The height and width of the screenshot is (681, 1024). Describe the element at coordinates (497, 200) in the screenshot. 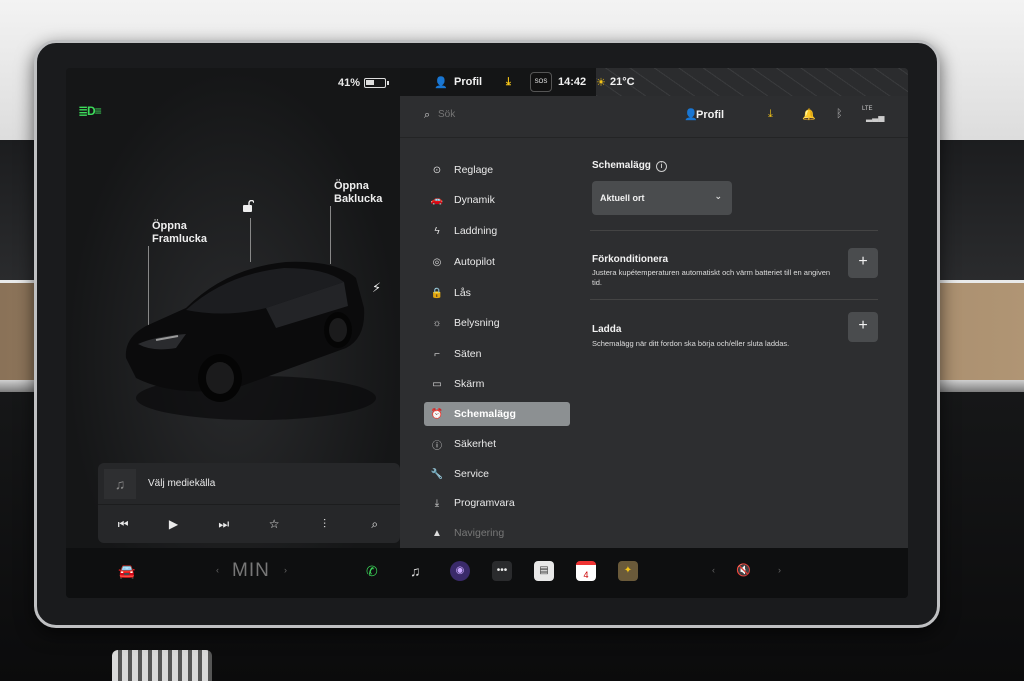

I see `nav-item-dynamik: 🚗 Dynamik` at that location.